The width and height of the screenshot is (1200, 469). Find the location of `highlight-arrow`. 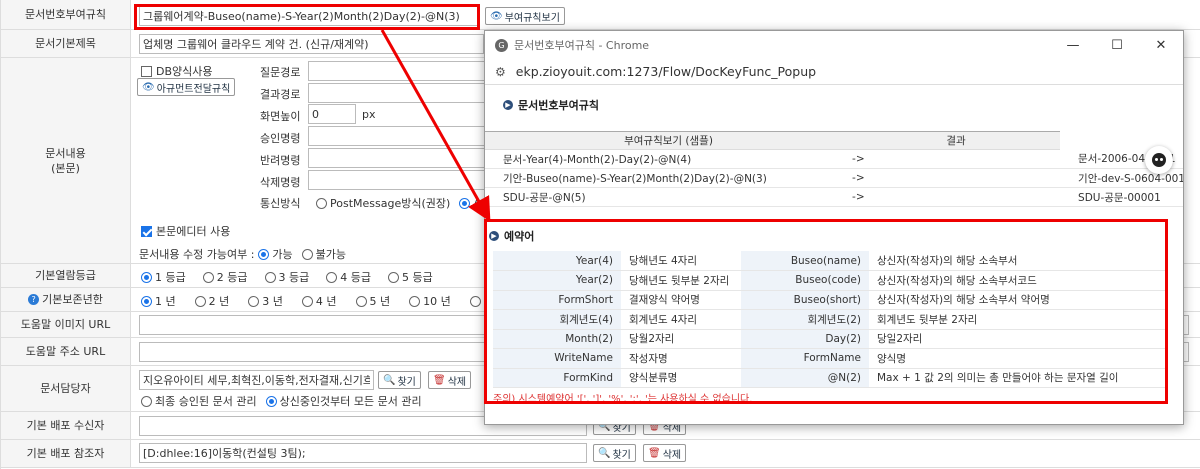

highlight-arrow is located at coordinates (435, 125).